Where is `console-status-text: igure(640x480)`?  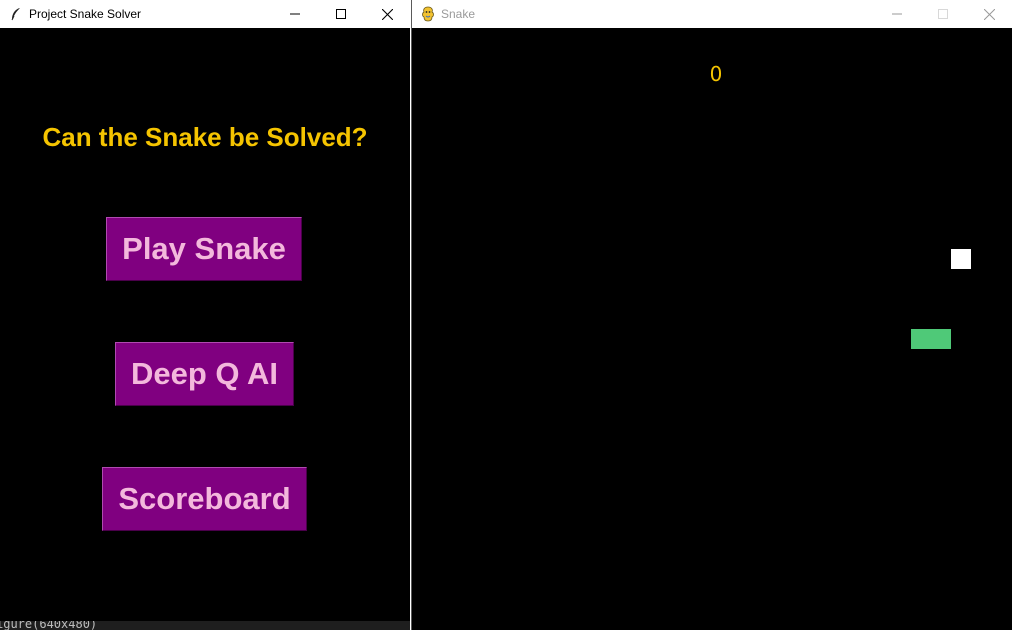 console-status-text: igure(640x480) is located at coordinates (49, 625).